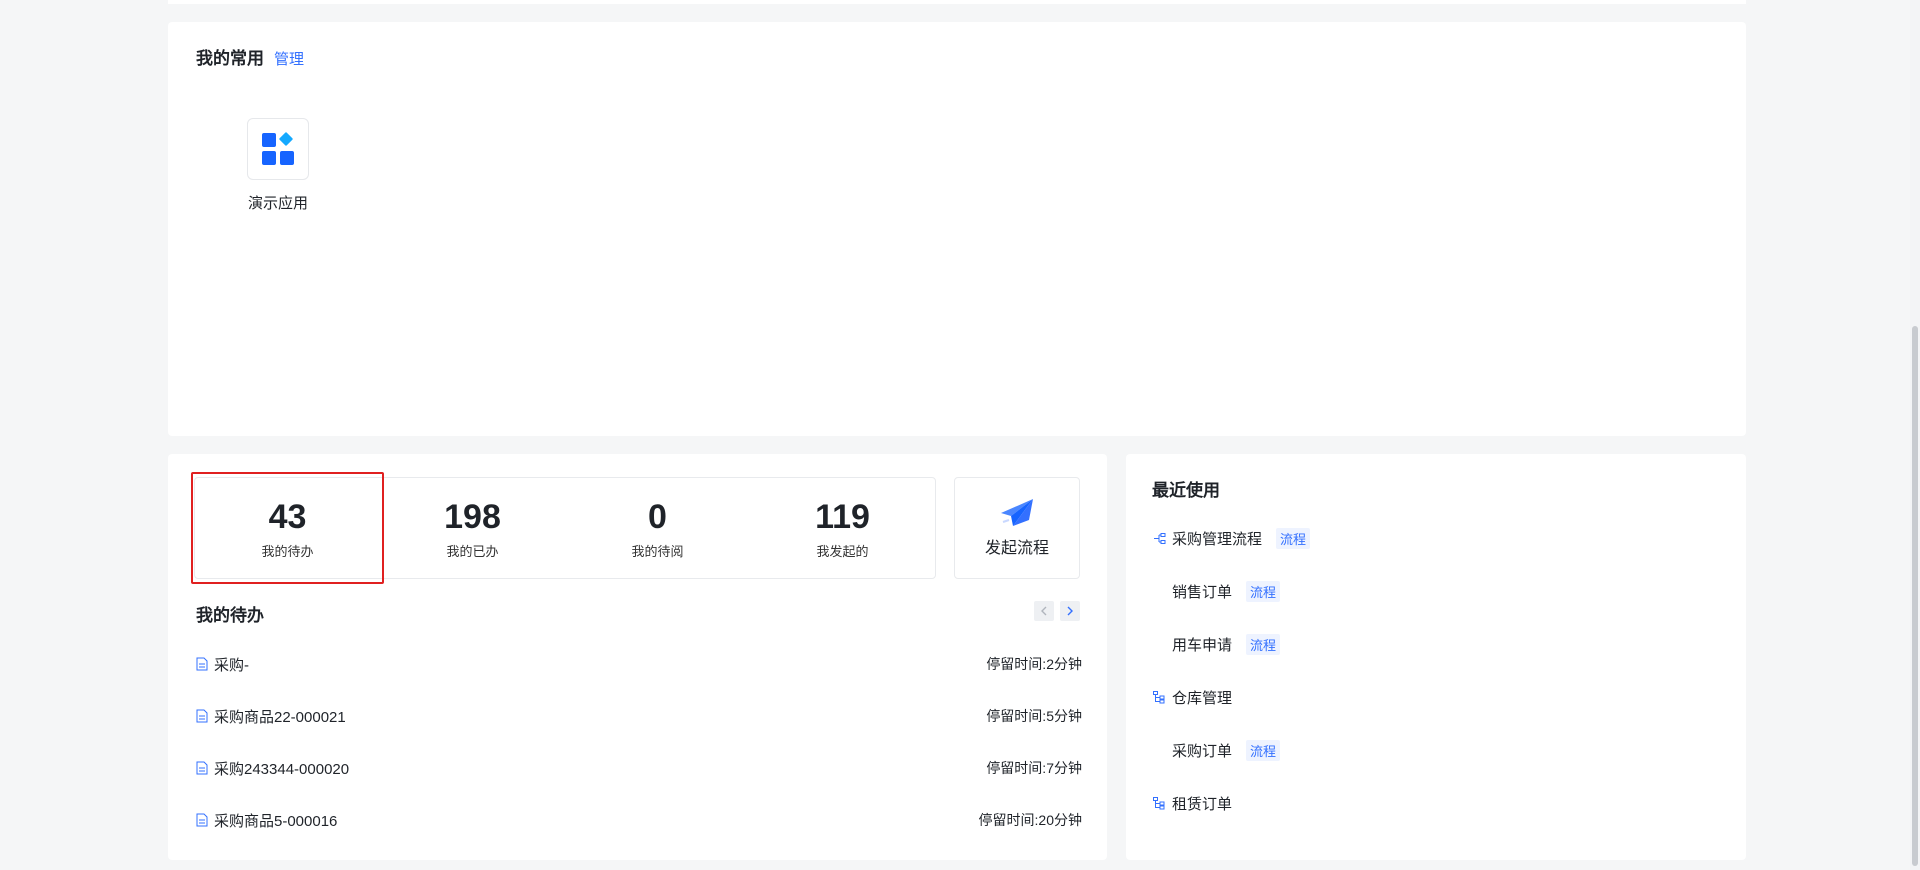  What do you see at coordinates (842, 551) in the screenshot?
I see `stat-label: 我发起的` at bounding box center [842, 551].